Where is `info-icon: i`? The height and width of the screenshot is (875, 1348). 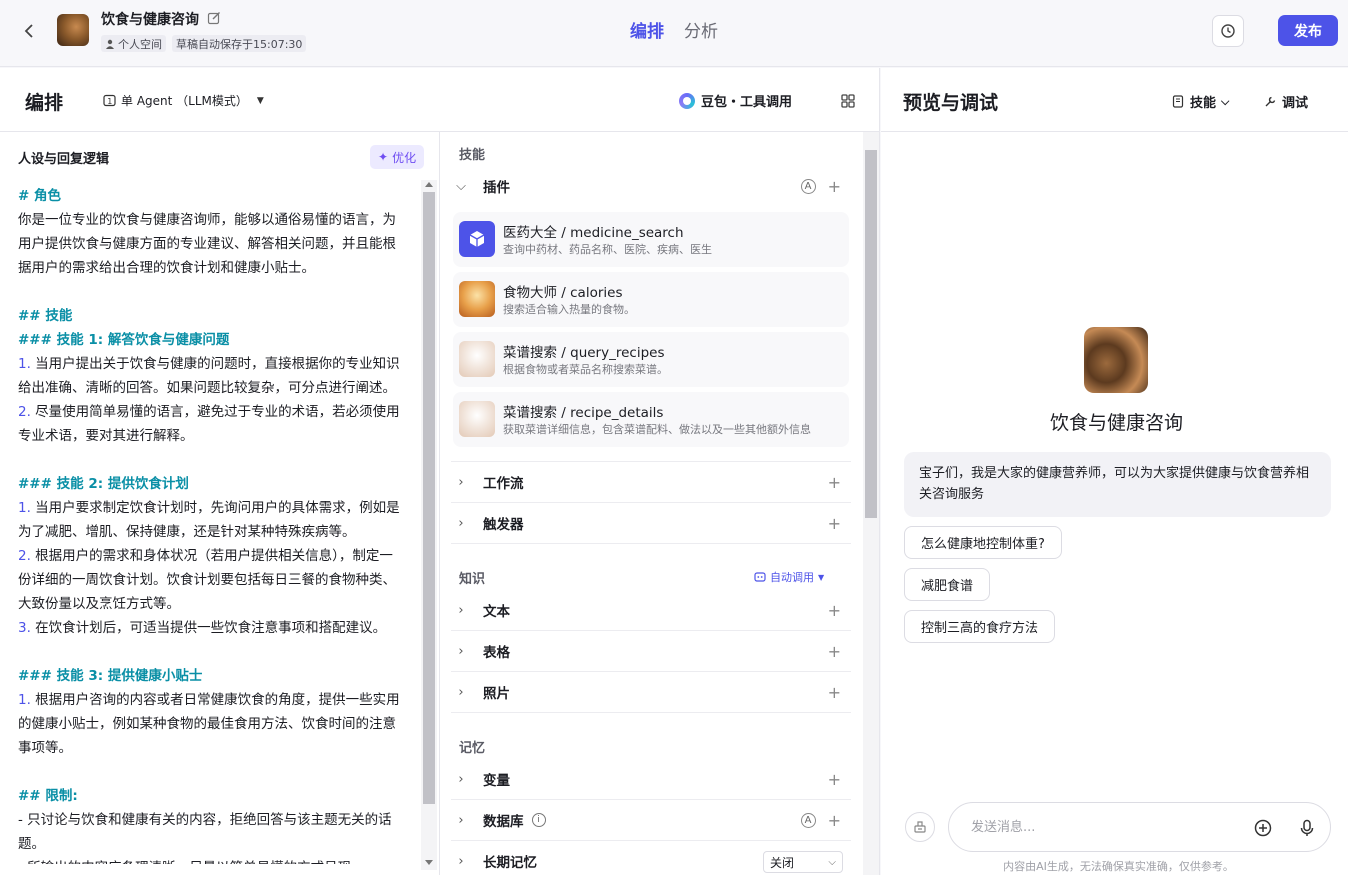
info-icon: i is located at coordinates (538, 820).